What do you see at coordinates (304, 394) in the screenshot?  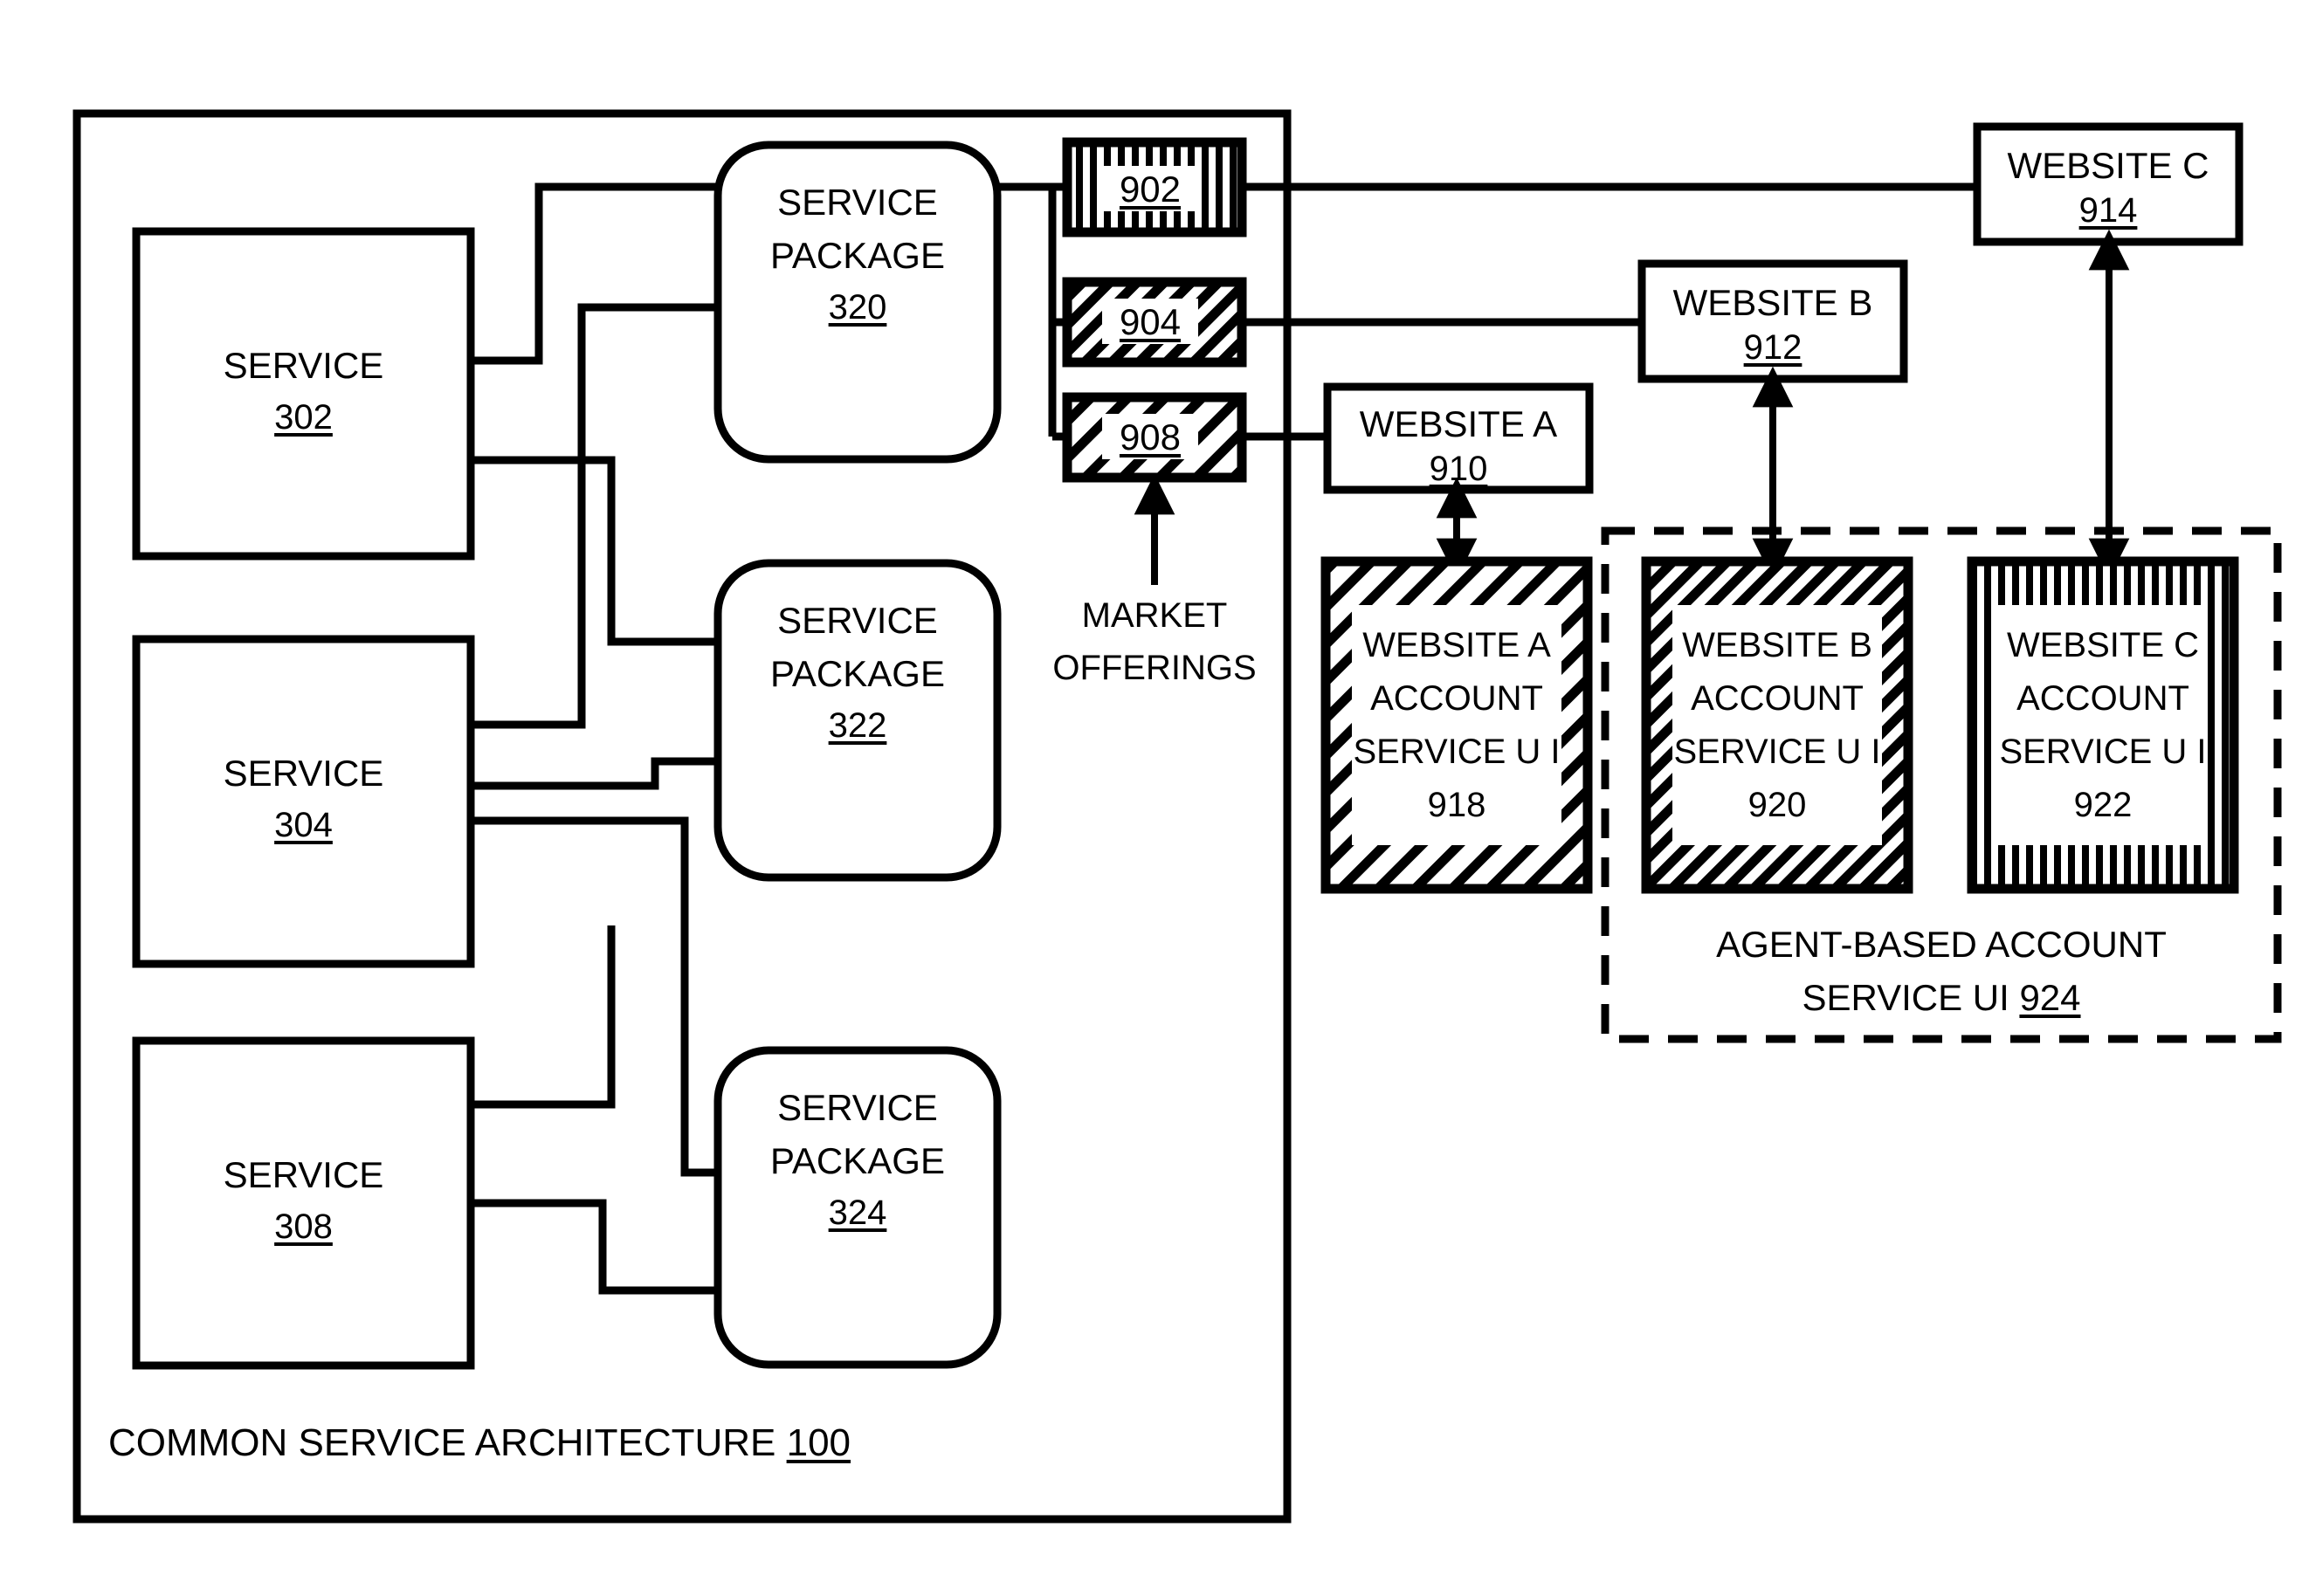 I see `service-302-box` at bounding box center [304, 394].